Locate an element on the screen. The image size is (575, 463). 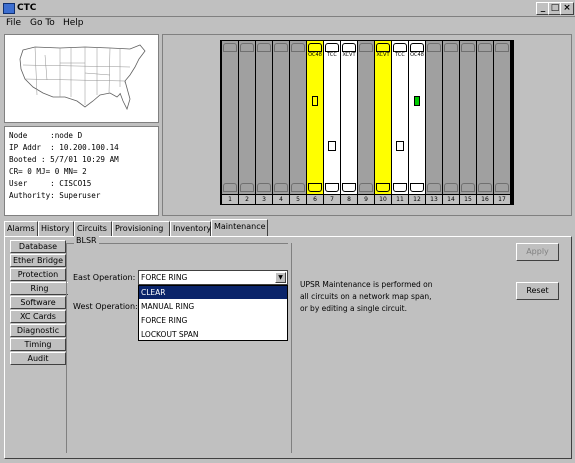
slot-number: 11 is located at coordinates (400, 199).